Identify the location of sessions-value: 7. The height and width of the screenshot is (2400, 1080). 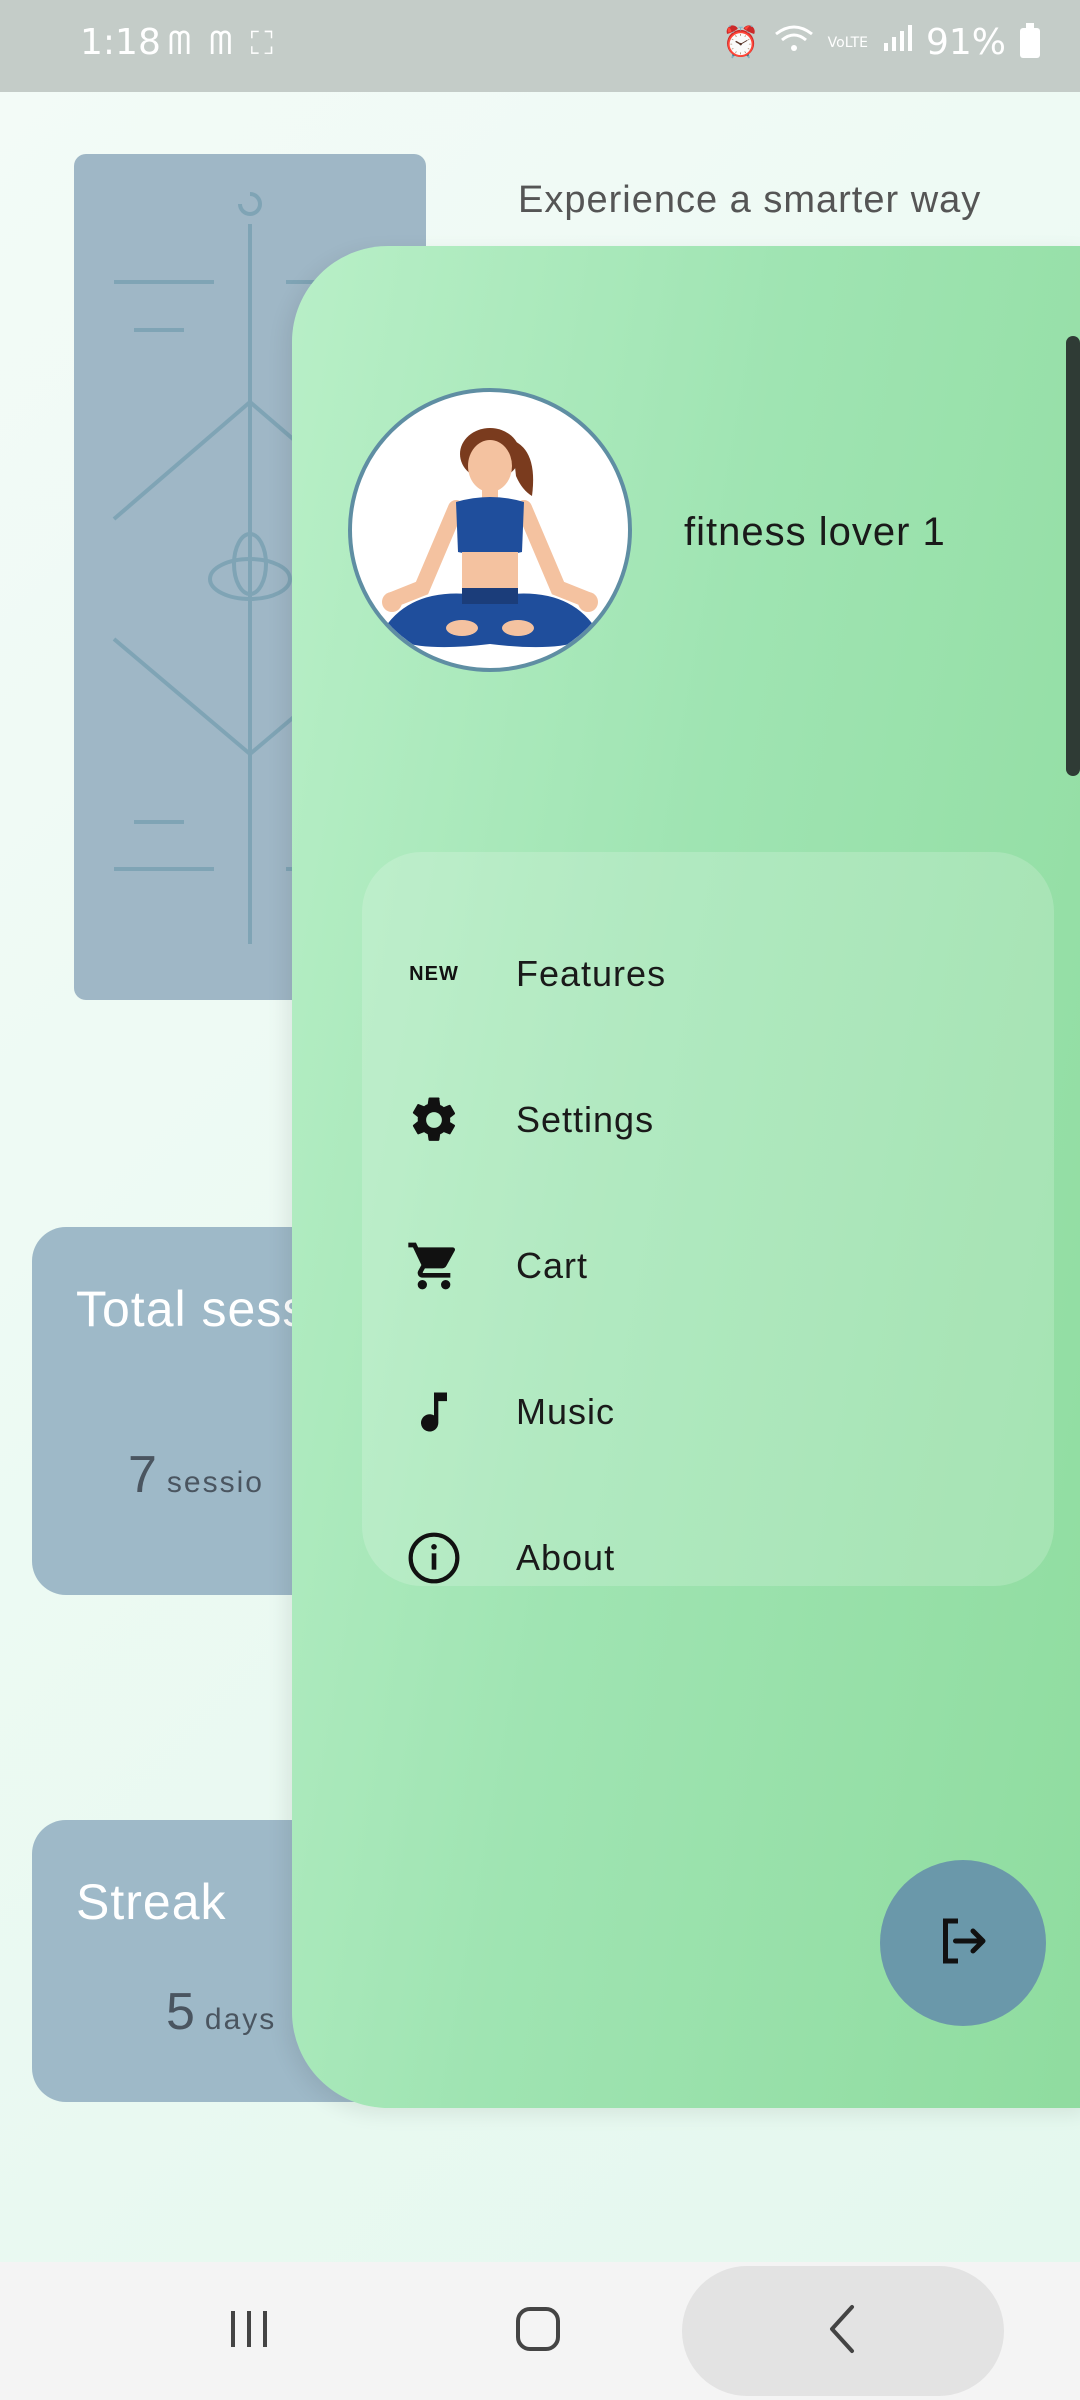
(142, 1475).